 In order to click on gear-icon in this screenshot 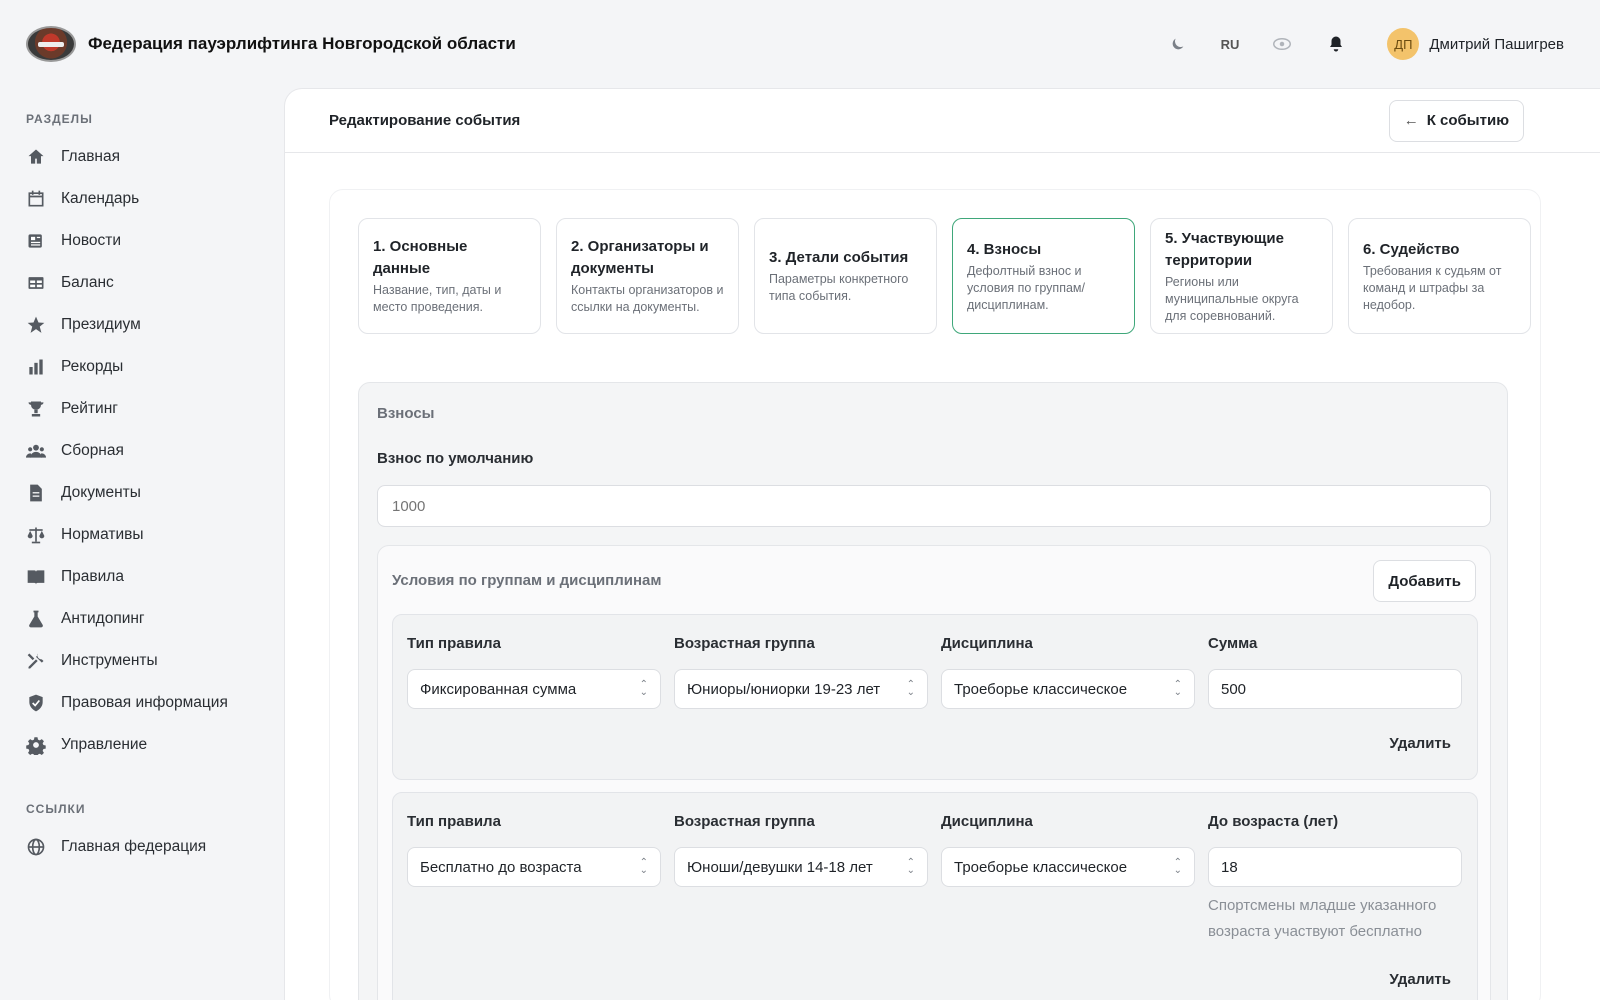, I will do `click(36, 746)`.